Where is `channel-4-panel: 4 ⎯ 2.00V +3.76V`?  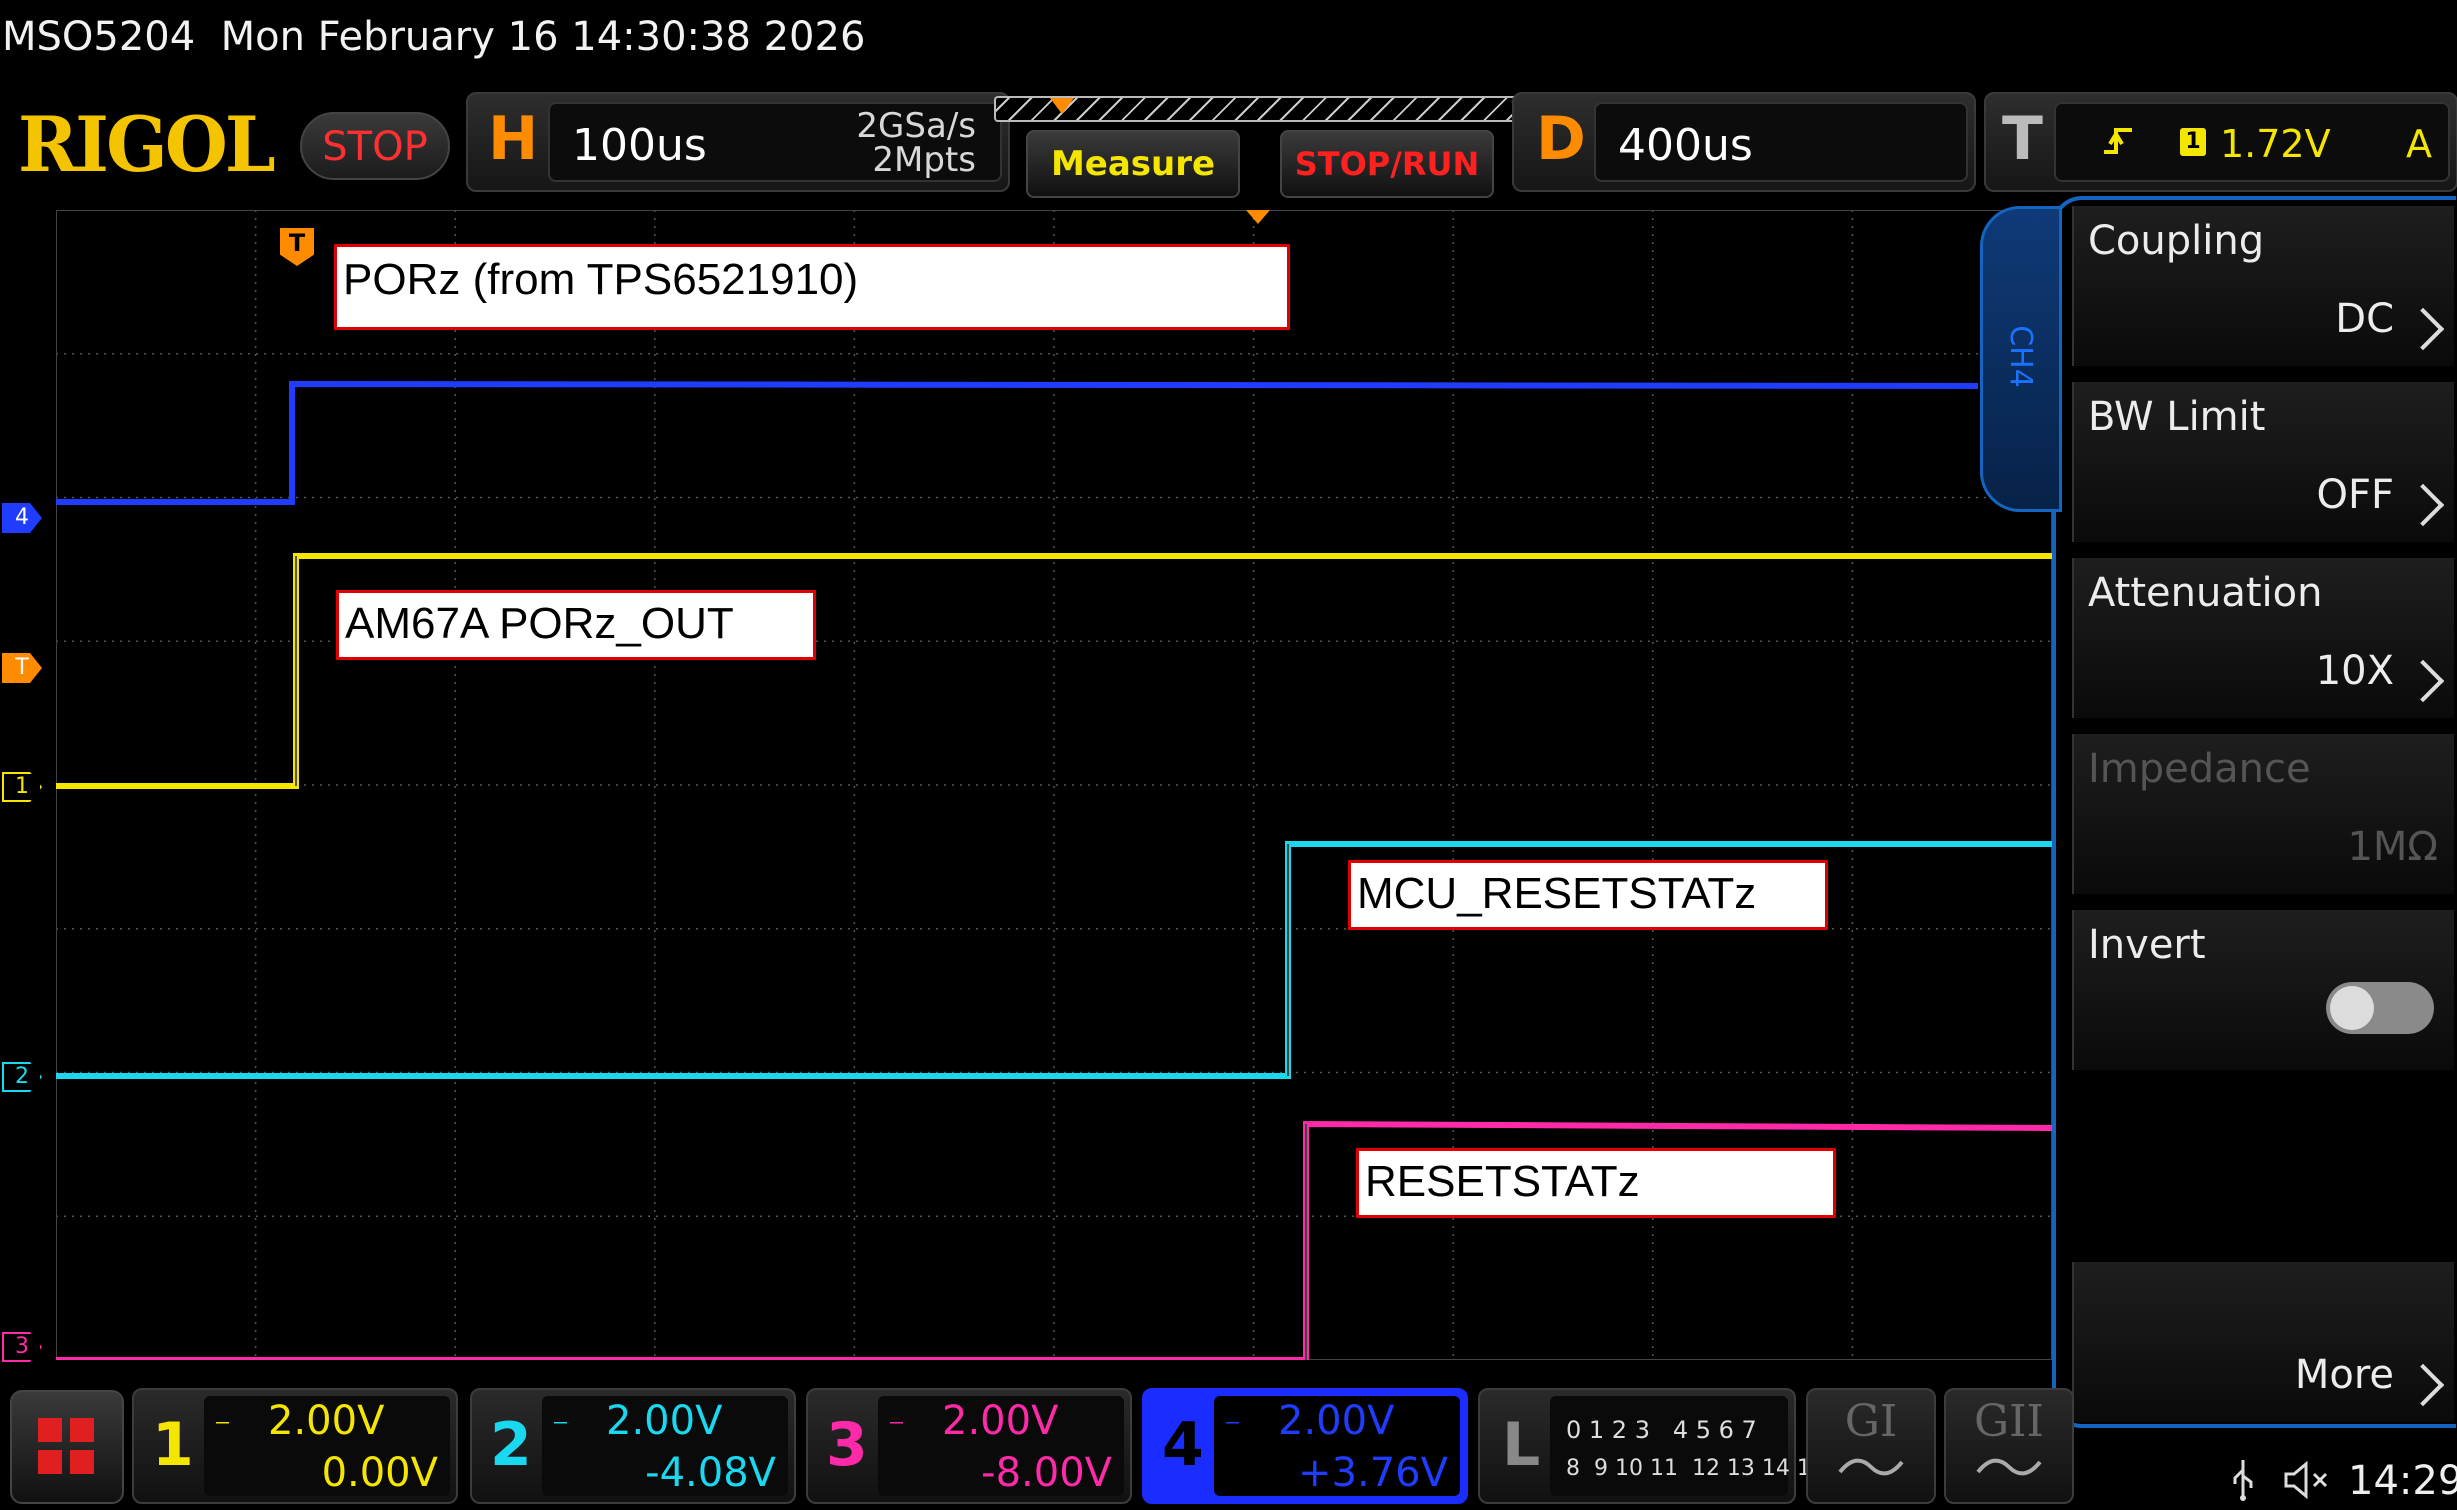
channel-4-panel: 4 ⎯ 2.00V +3.76V is located at coordinates (1305, 1446).